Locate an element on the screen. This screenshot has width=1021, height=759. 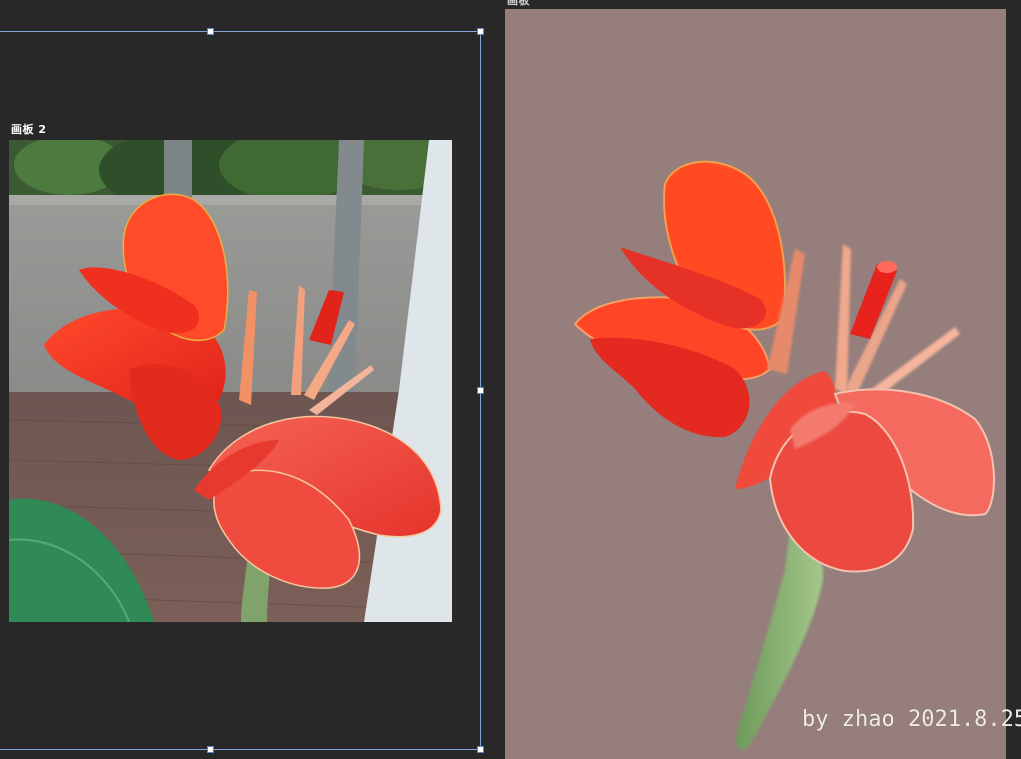
transform-handle-top-right is located at coordinates (480, 31).